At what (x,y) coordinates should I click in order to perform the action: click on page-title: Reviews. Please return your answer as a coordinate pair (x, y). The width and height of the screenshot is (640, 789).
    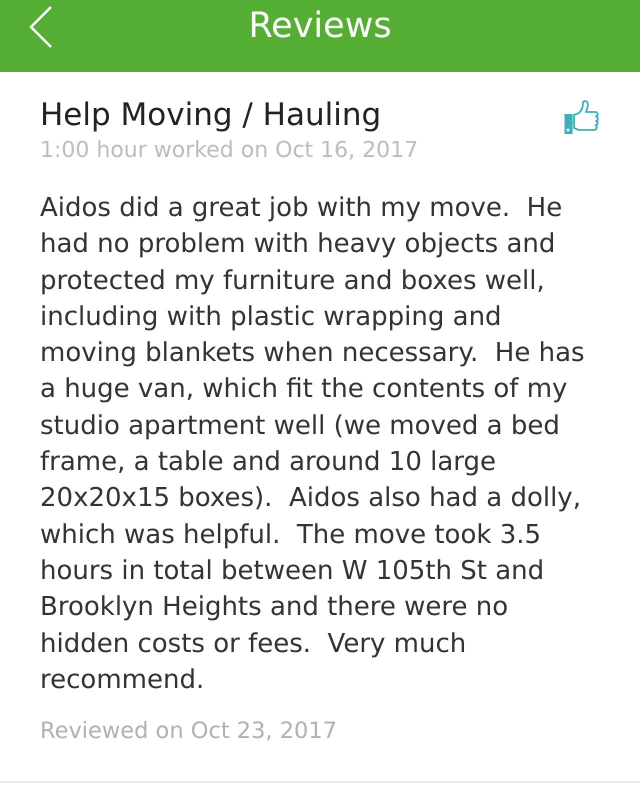
    Looking at the image, I should click on (320, 26).